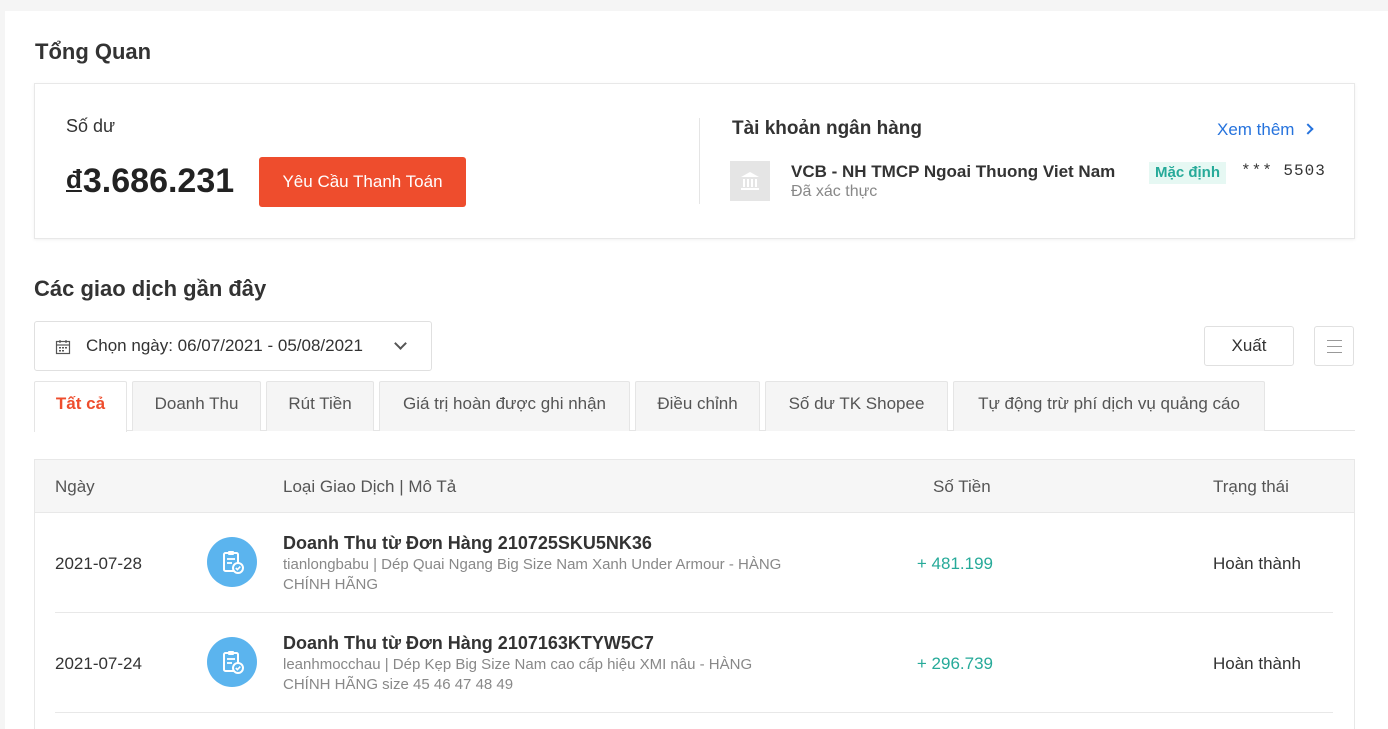 The width and height of the screenshot is (1388, 729). What do you see at coordinates (91, 126) in the screenshot?
I see `balance-label: Số dư` at bounding box center [91, 126].